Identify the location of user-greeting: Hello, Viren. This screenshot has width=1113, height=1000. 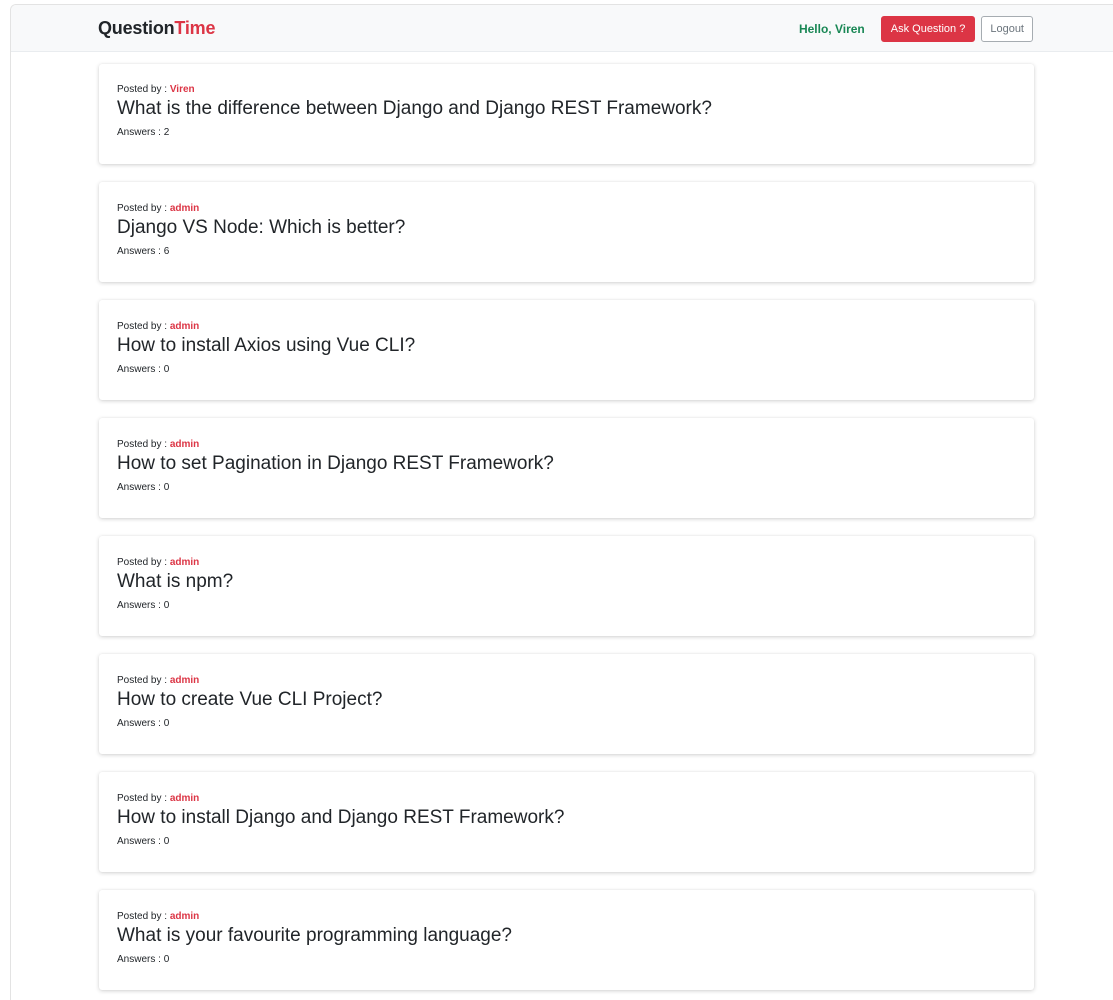
(831, 29).